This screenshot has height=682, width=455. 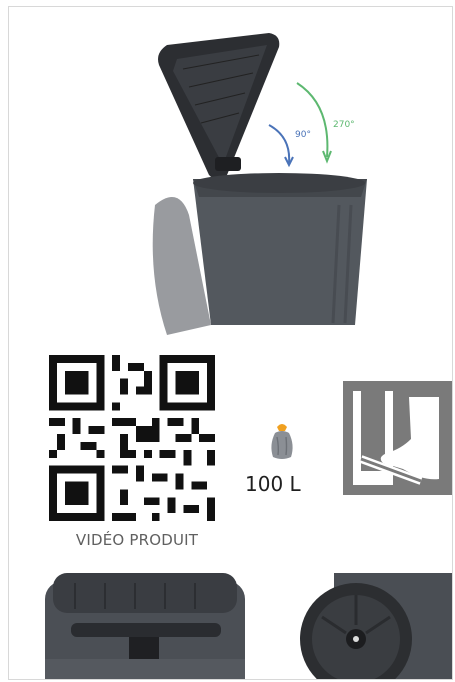 I want to click on qr-code, so click(x=132, y=438).